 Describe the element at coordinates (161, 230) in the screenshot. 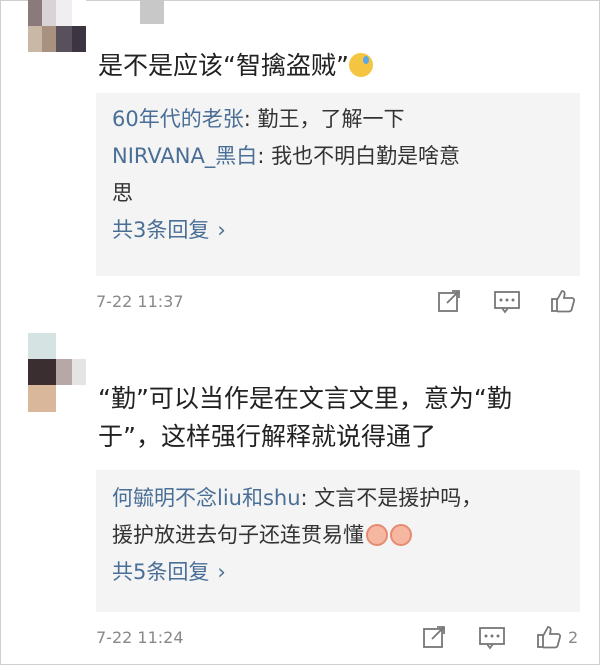

I see `more-replies-label: 共3条回复` at that location.